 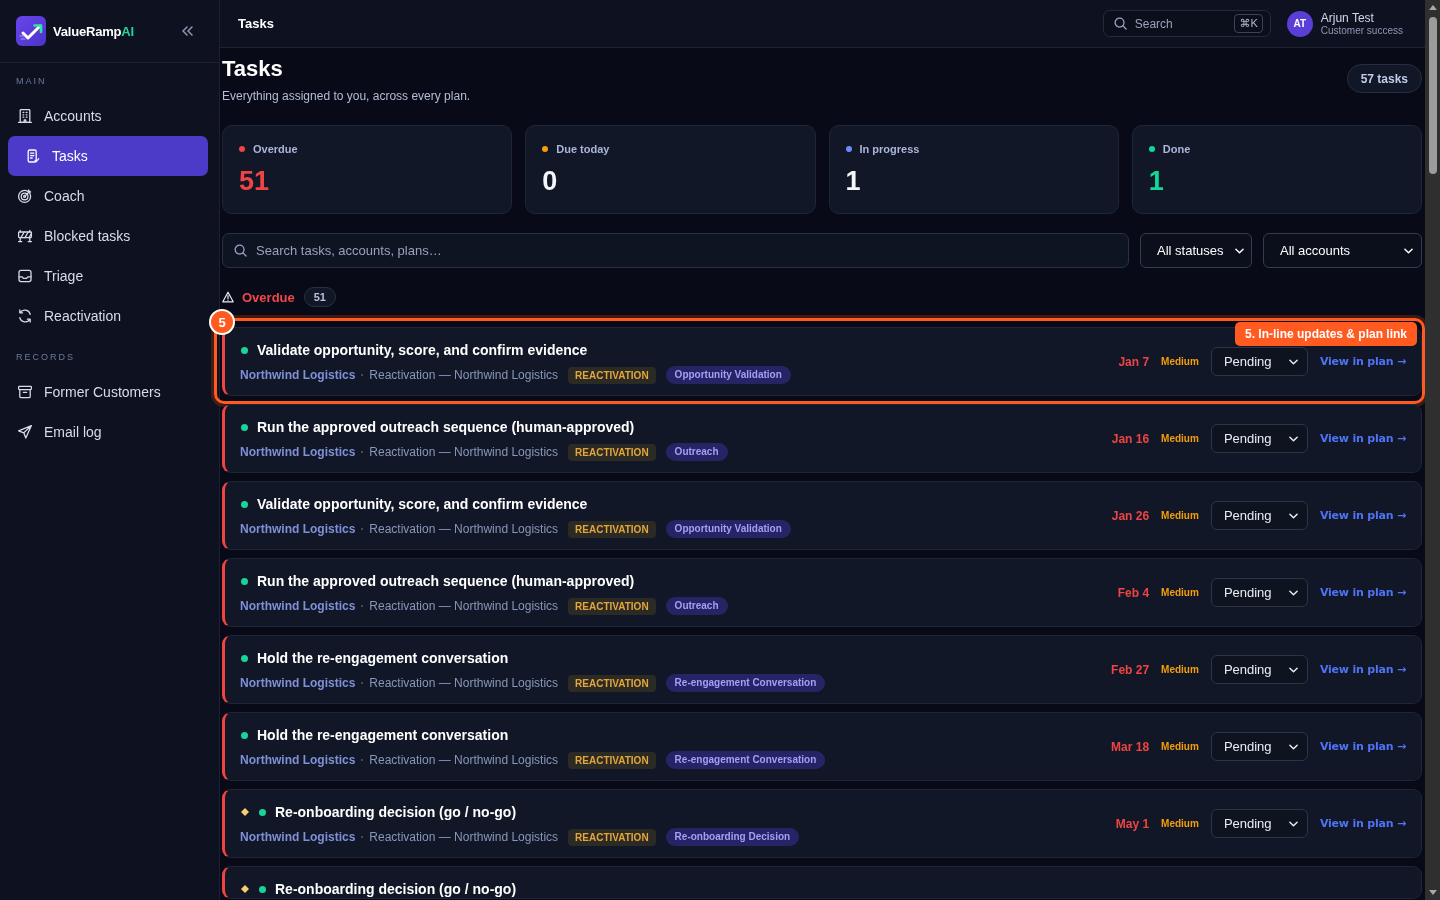 What do you see at coordinates (93, 31) in the screenshot?
I see `brand-name: ValueRampAI` at bounding box center [93, 31].